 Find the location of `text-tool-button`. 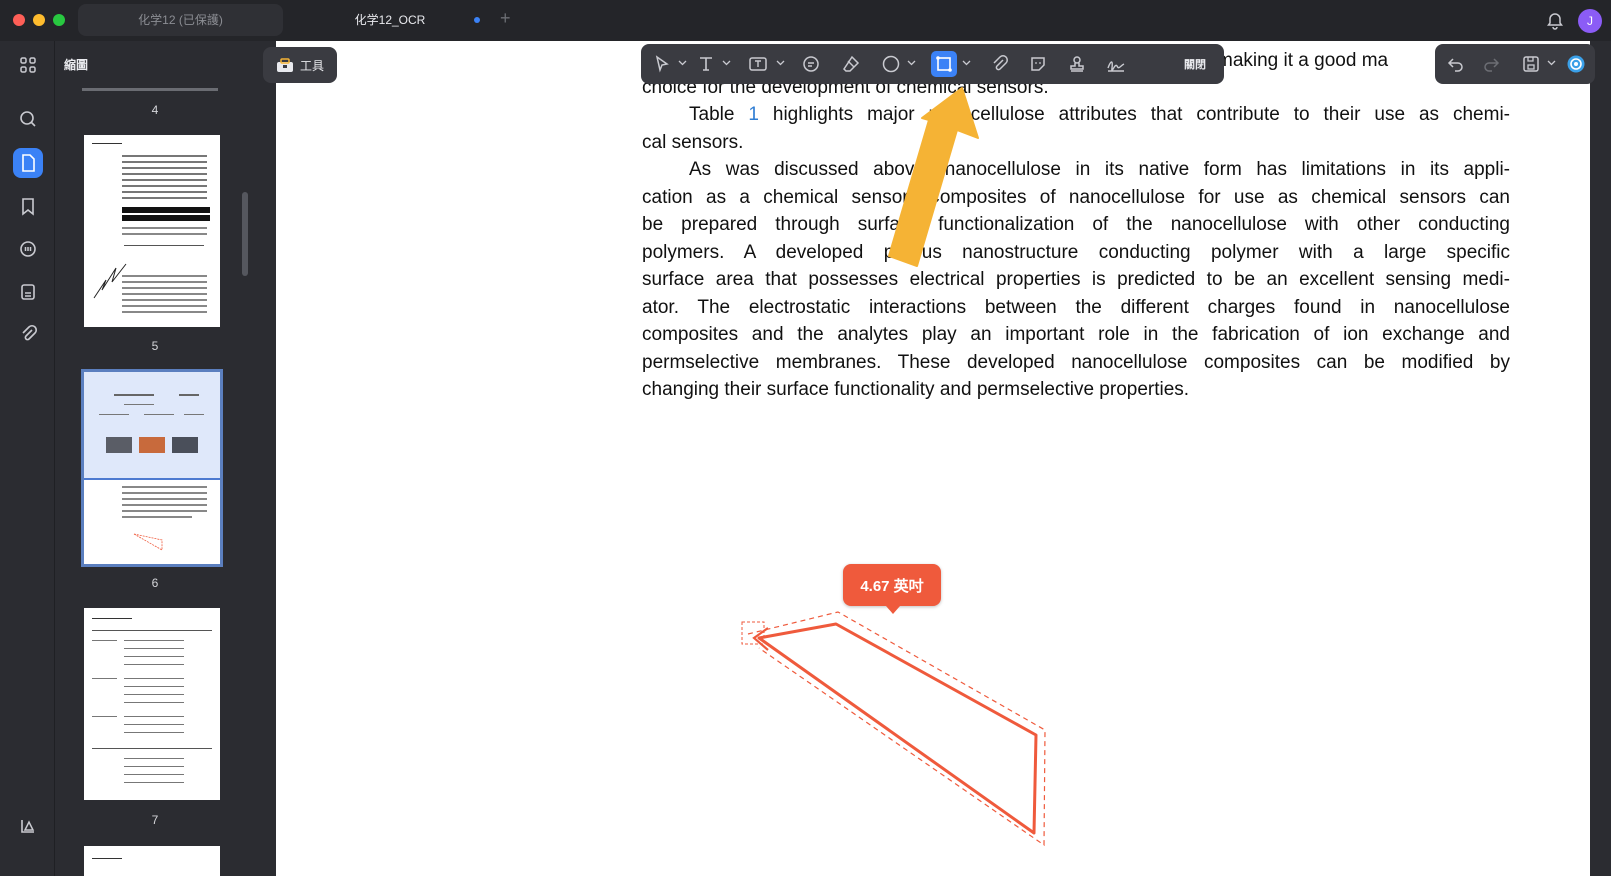

text-tool-button is located at coordinates (706, 64).